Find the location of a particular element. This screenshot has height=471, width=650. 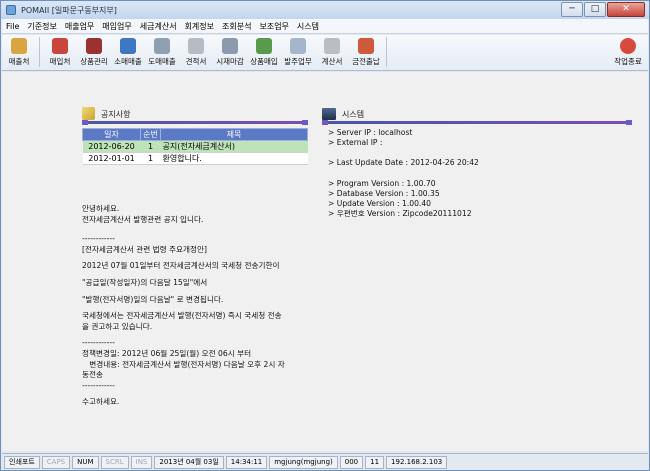

toolbar-button: 상품매입 is located at coordinates (264, 52).